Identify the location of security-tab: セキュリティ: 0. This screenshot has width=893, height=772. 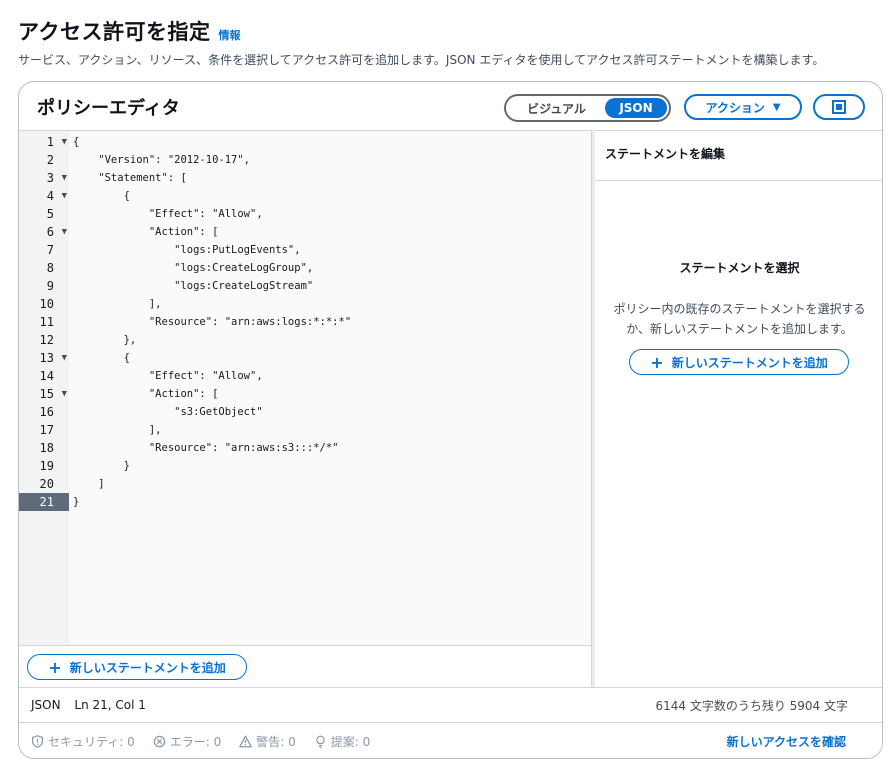
(83, 741).